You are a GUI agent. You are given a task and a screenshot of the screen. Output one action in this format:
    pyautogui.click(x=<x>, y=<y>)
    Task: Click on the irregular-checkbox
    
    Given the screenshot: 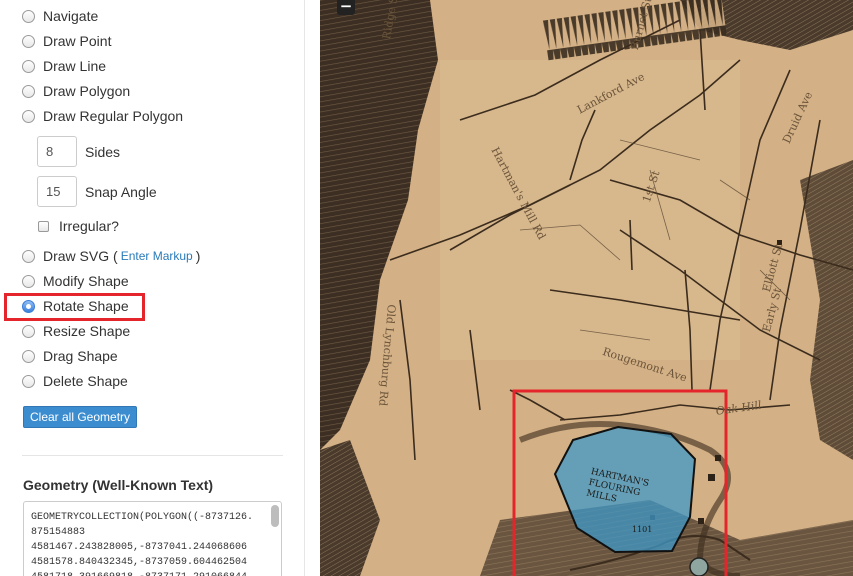 What is the action you would take?
    pyautogui.click(x=43, y=226)
    